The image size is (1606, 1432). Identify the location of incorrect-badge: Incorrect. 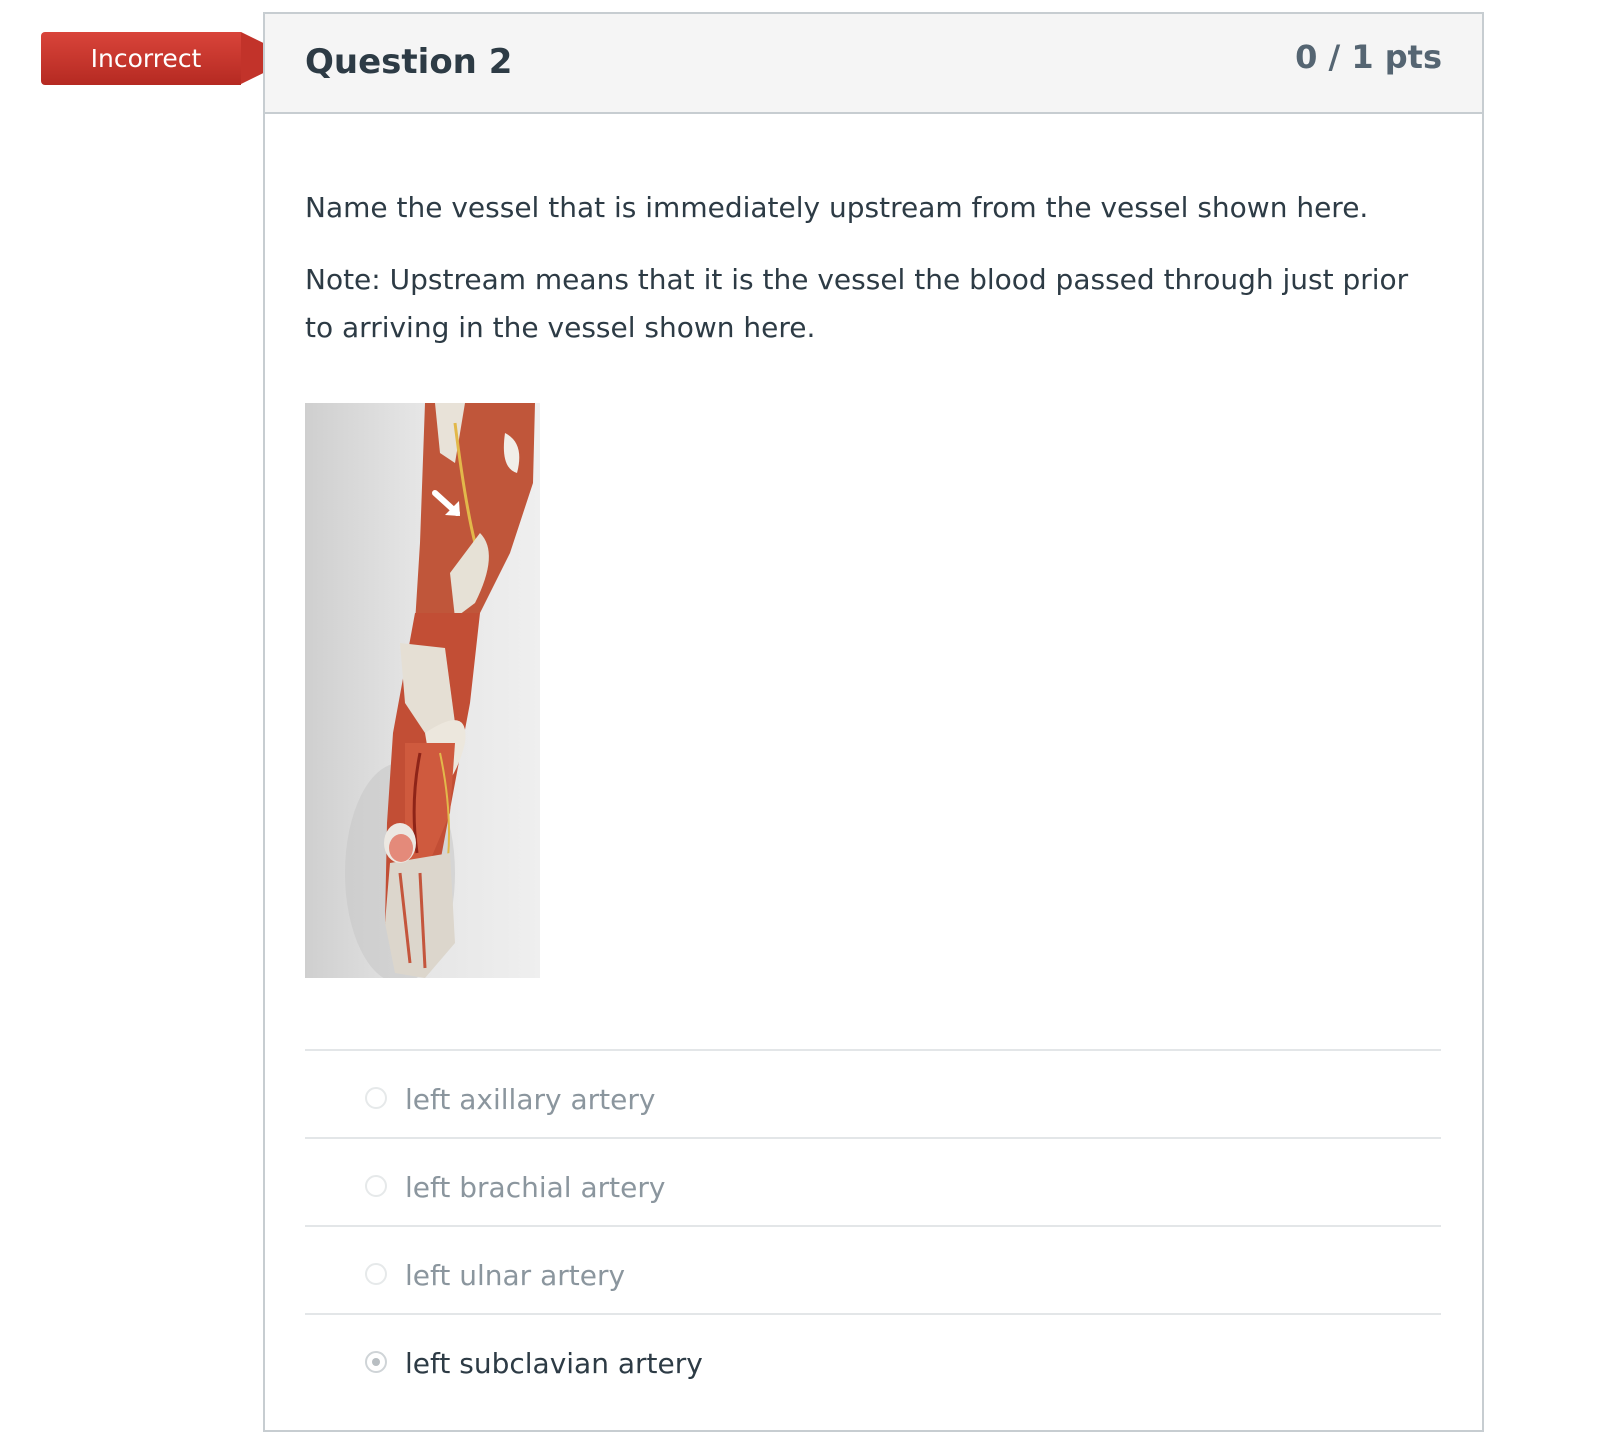
(141, 58).